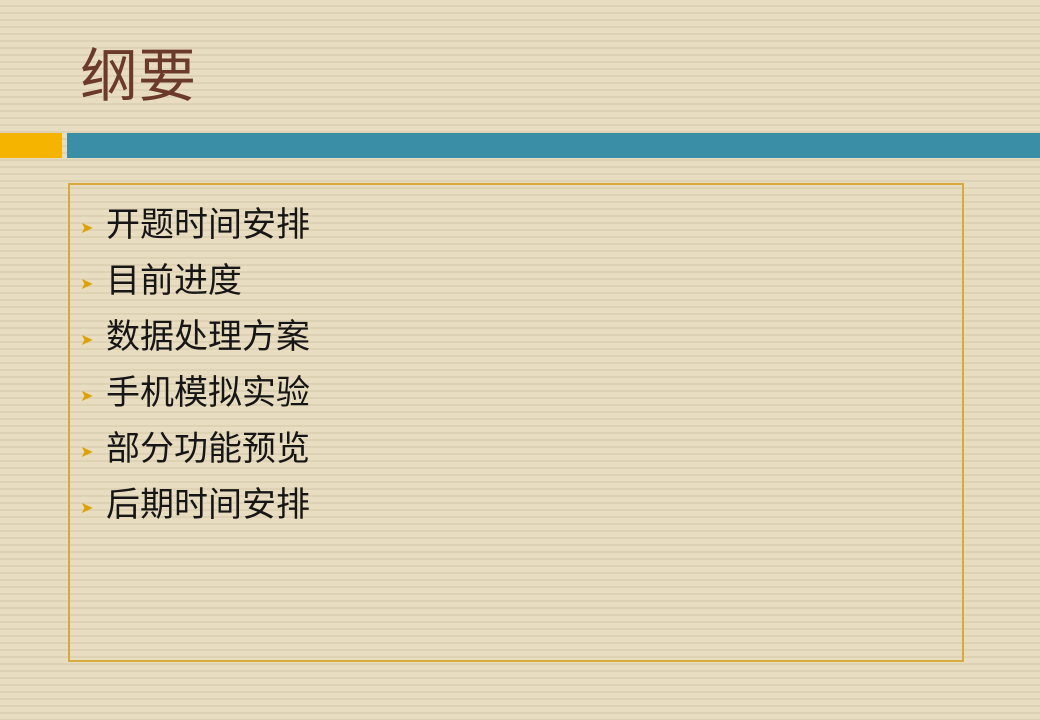  What do you see at coordinates (553, 145) in the screenshot?
I see `accent-bar-blue` at bounding box center [553, 145].